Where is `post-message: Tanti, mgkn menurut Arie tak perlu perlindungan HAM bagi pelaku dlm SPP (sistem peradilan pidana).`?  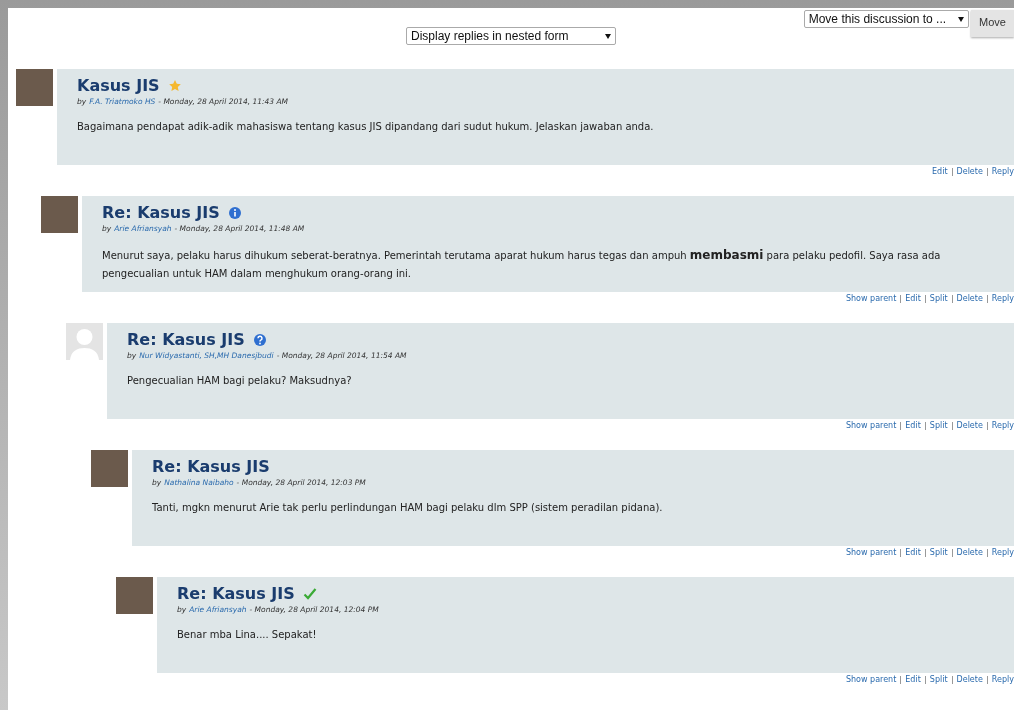 post-message: Tanti, mgkn menurut Arie tak perlu perlindungan HAM bagi pelaku dlm SPP (sistem peradilan pidana). is located at coordinates (408, 508).